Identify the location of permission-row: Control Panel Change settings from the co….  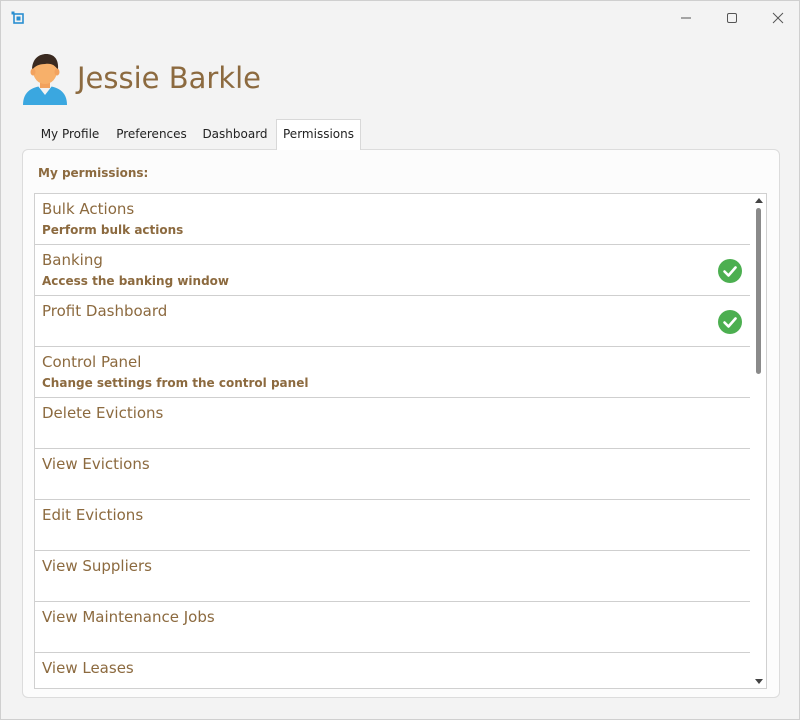
(392, 372).